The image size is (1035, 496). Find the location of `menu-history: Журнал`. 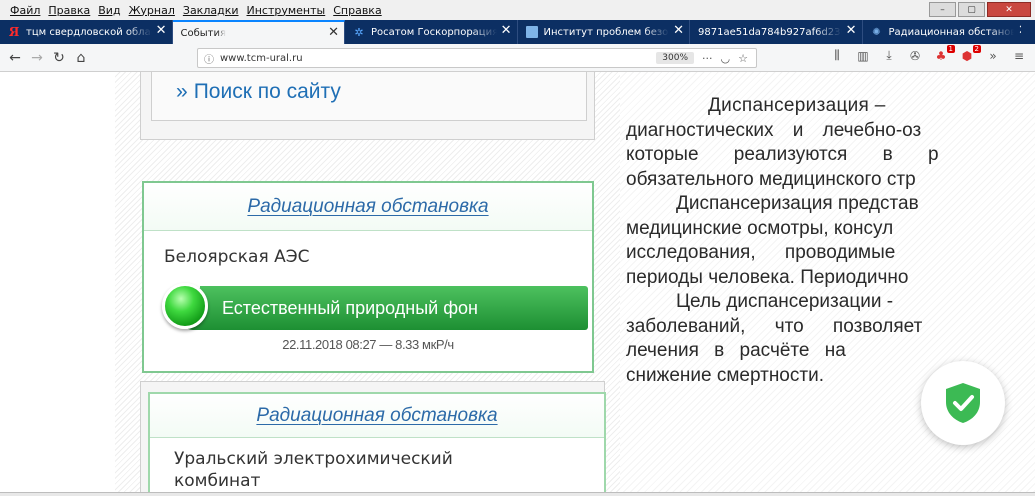

menu-history: Журнал is located at coordinates (152, 10).